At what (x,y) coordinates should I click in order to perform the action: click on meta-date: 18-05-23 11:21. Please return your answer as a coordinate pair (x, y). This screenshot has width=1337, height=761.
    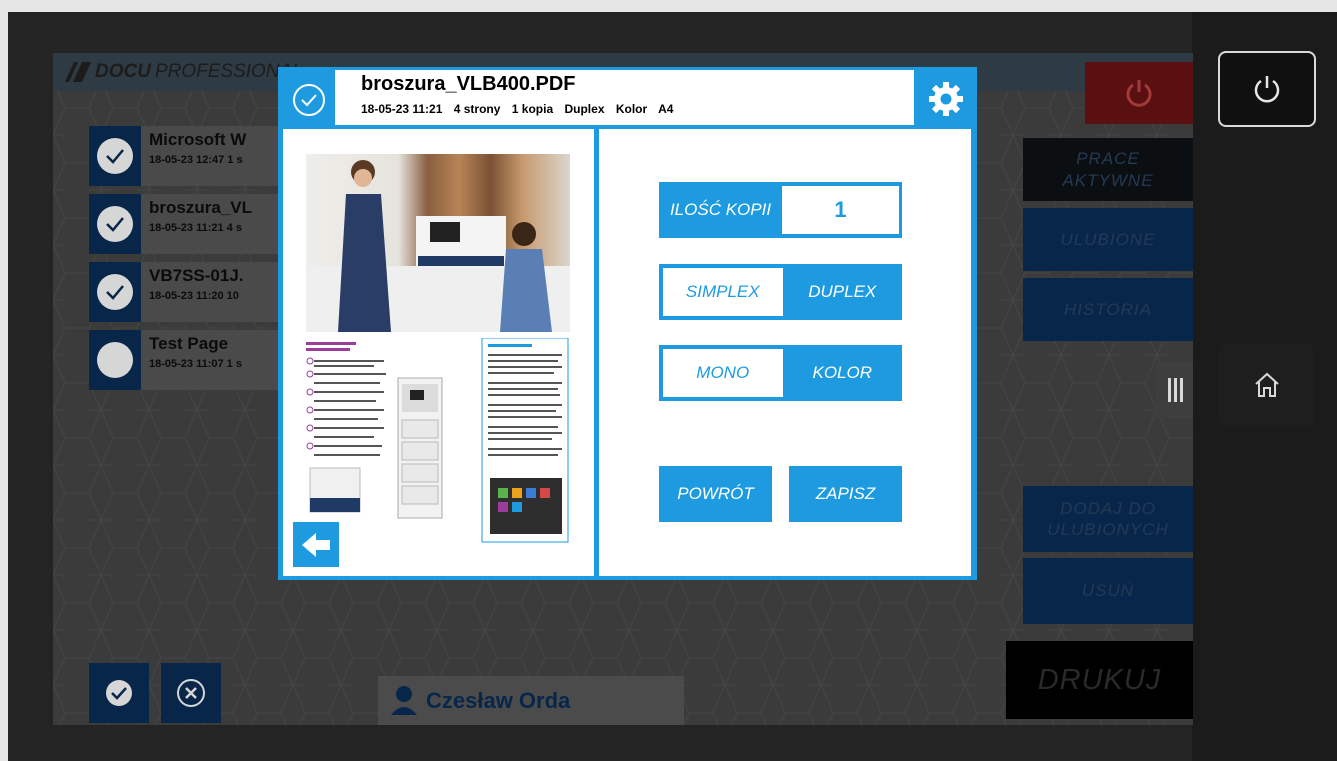
    Looking at the image, I should click on (402, 109).